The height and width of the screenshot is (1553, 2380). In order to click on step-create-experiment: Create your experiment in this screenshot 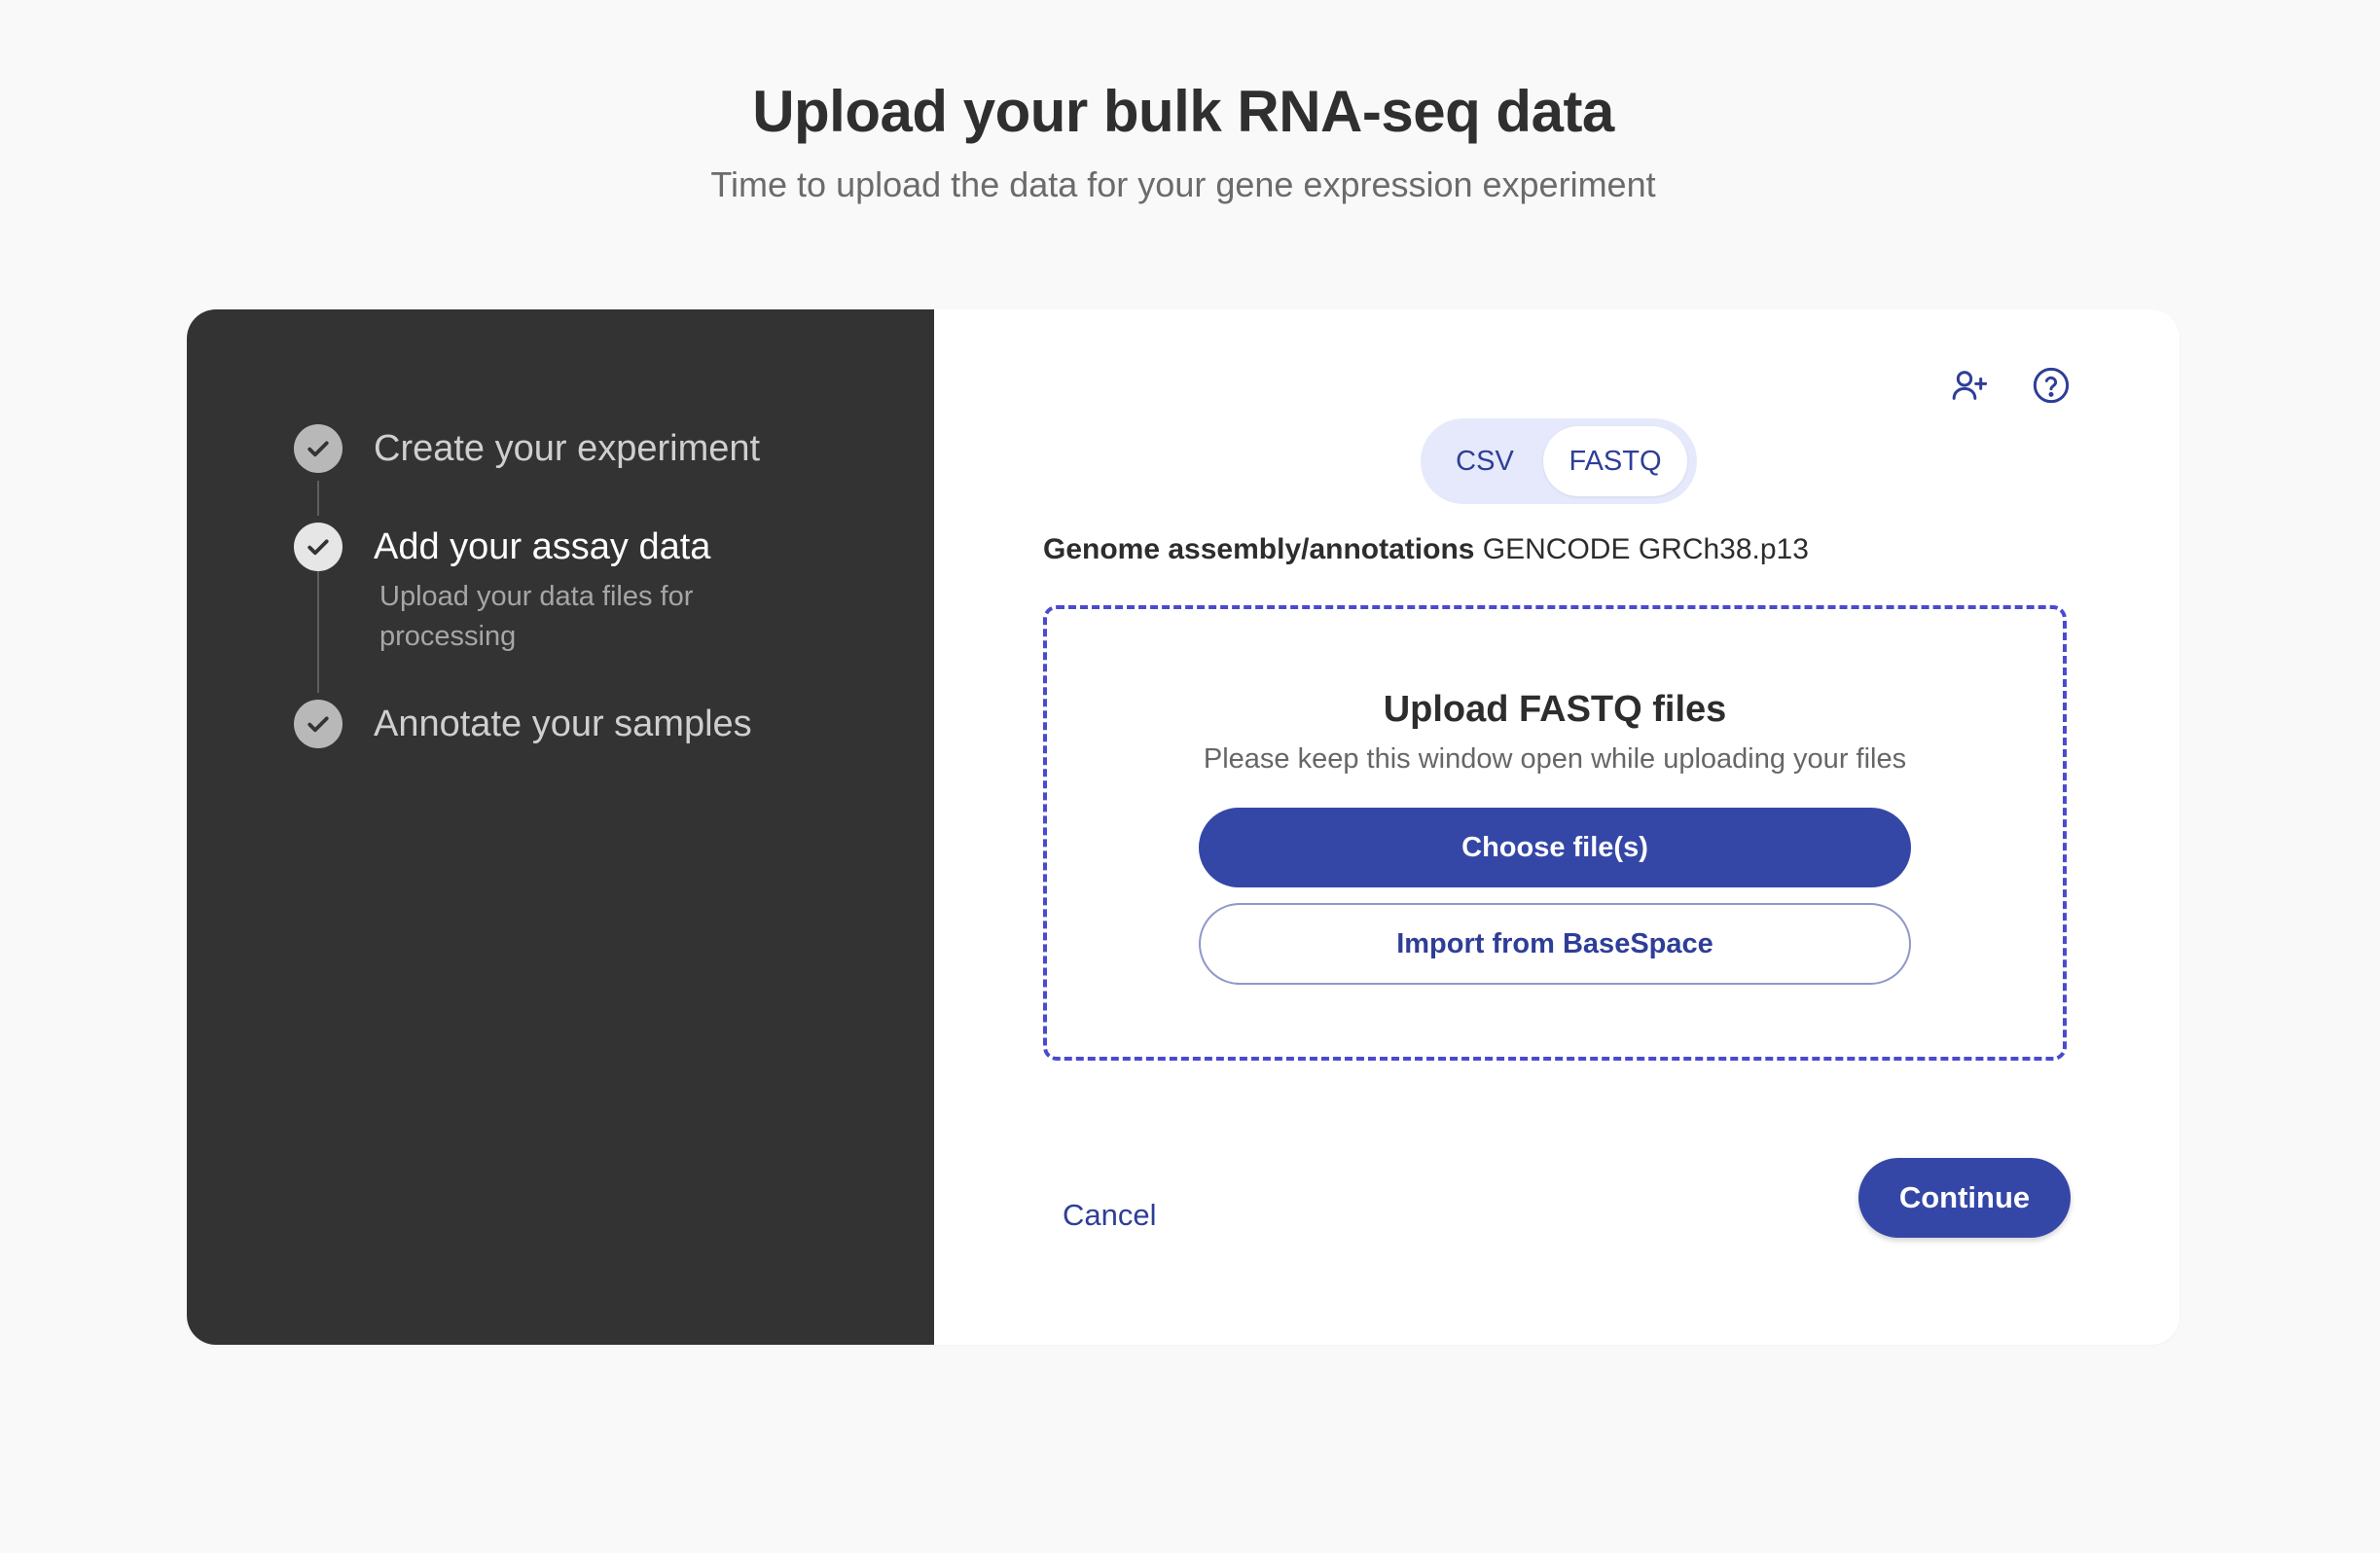, I will do `click(527, 449)`.